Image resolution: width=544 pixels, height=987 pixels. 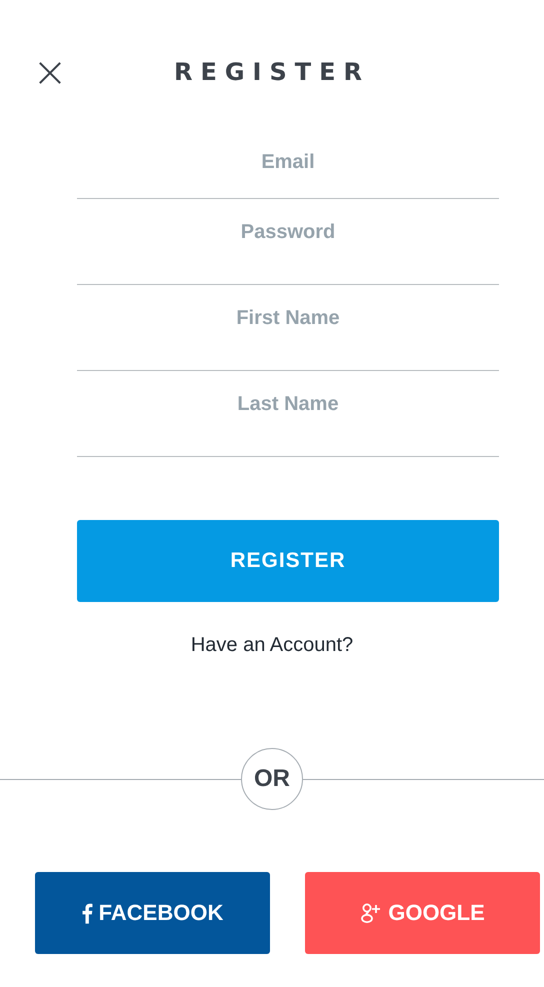 What do you see at coordinates (87, 913) in the screenshot?
I see `f-logo-icon` at bounding box center [87, 913].